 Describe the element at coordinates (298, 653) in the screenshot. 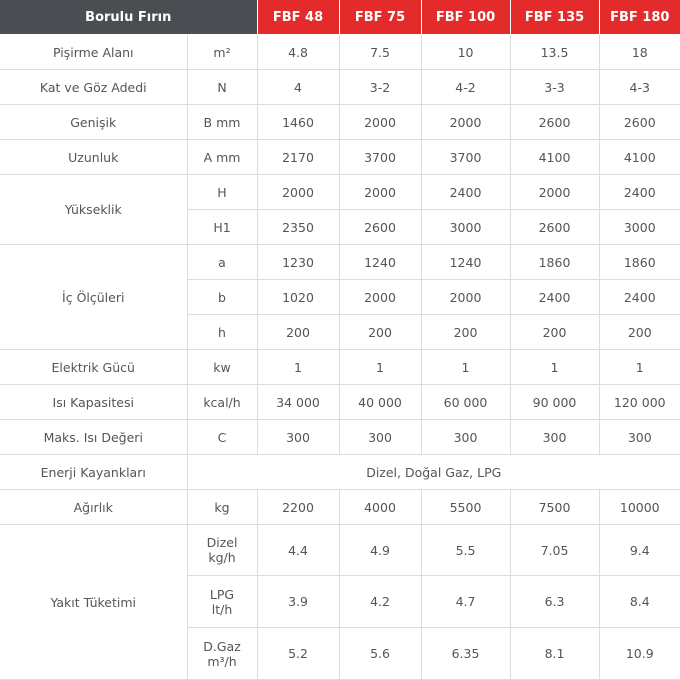

I see `cell-value: 5.2` at that location.